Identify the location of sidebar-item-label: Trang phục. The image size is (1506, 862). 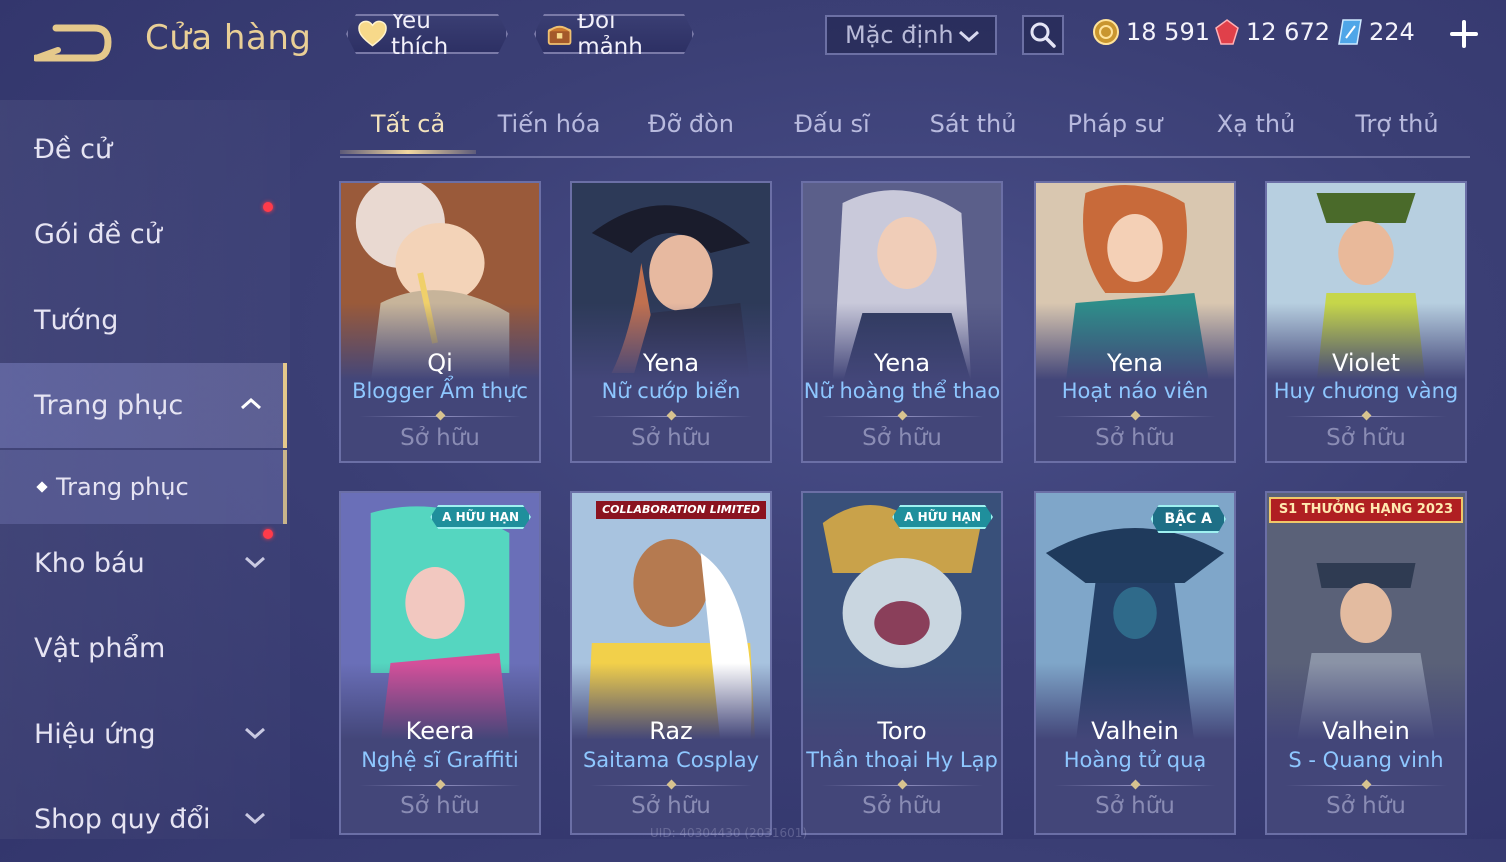
(122, 487).